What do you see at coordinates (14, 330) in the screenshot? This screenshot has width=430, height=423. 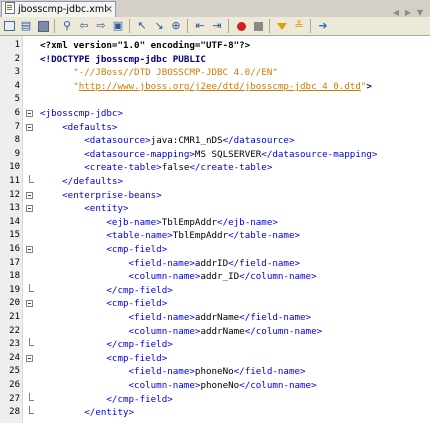 I see `line-number: 22` at bounding box center [14, 330].